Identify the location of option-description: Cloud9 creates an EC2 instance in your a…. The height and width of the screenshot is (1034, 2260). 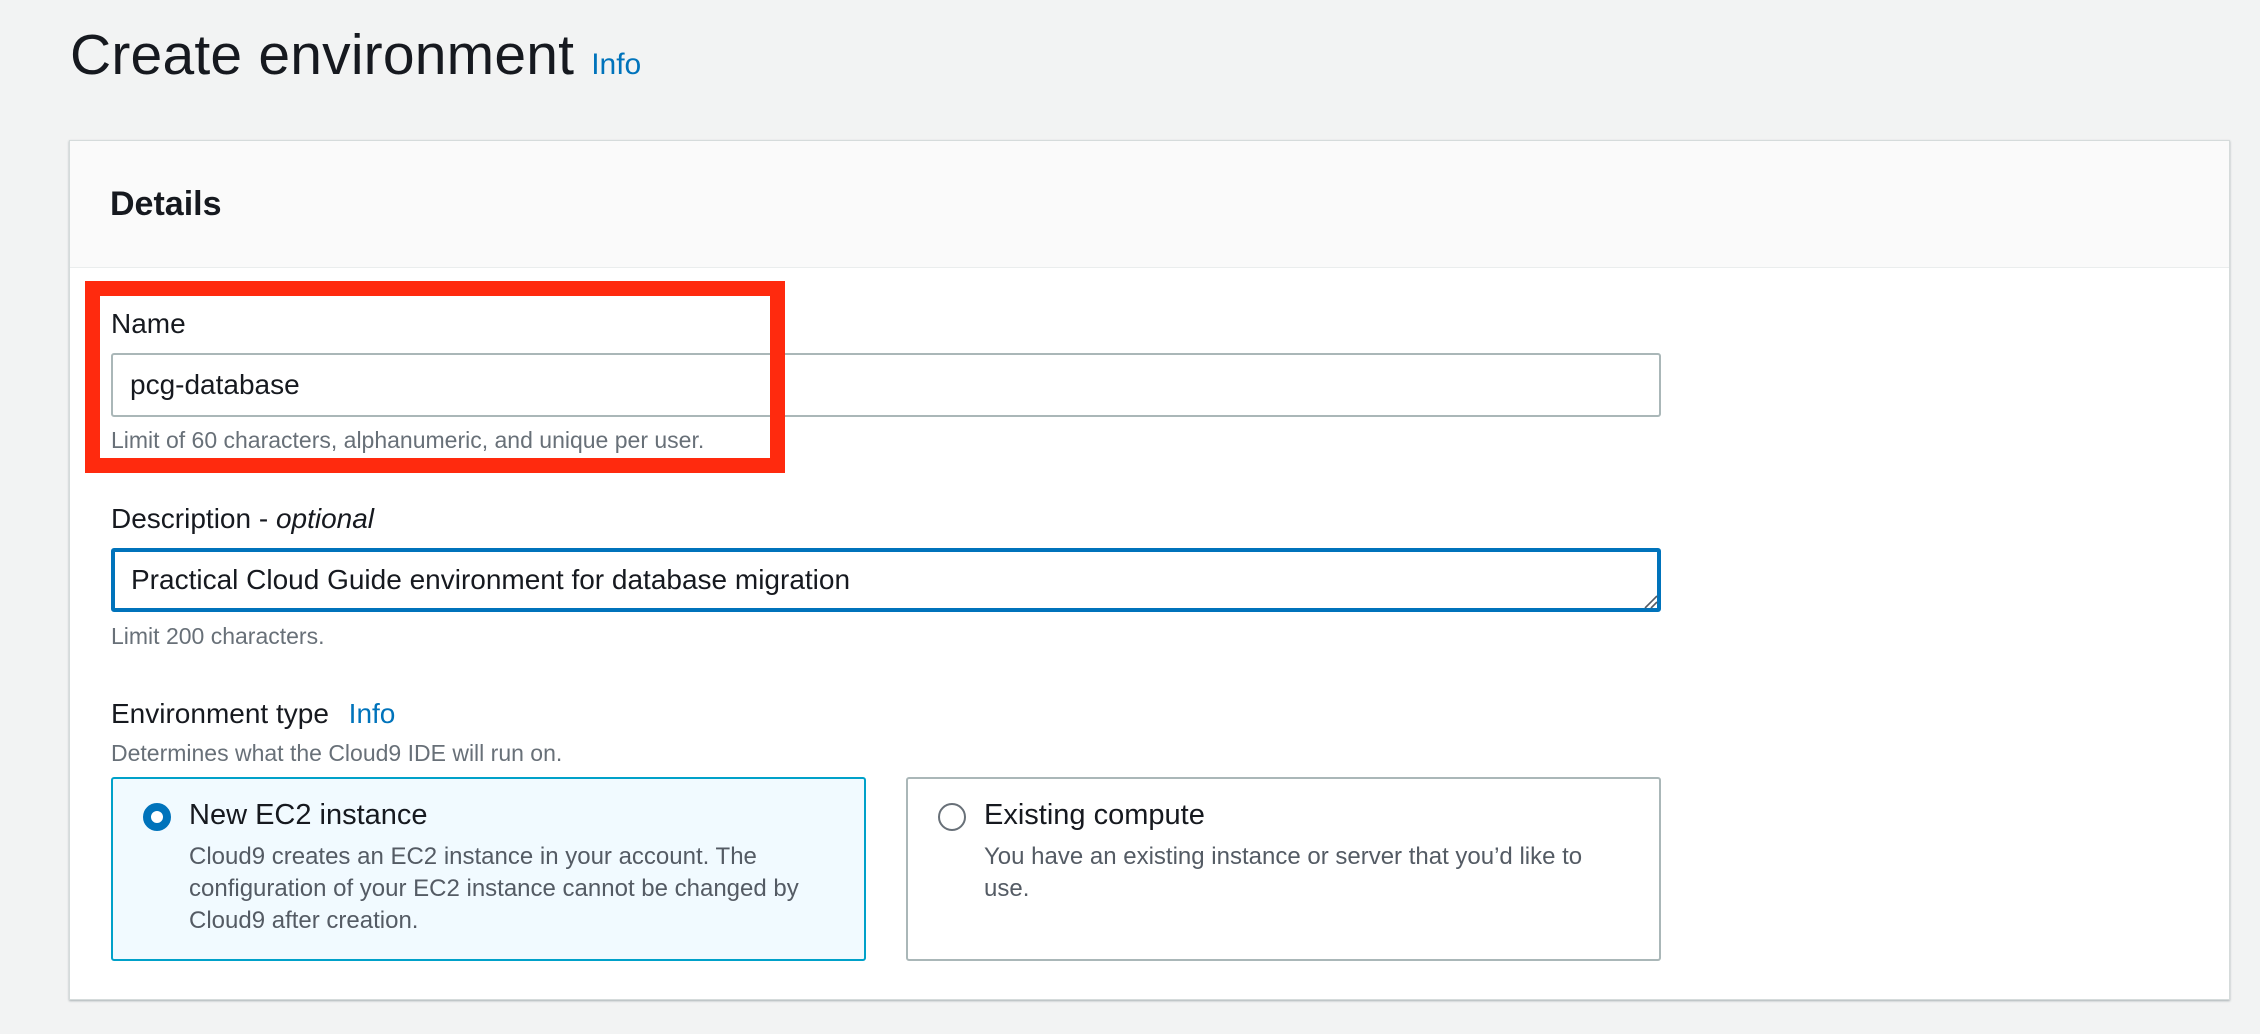
(494, 888).